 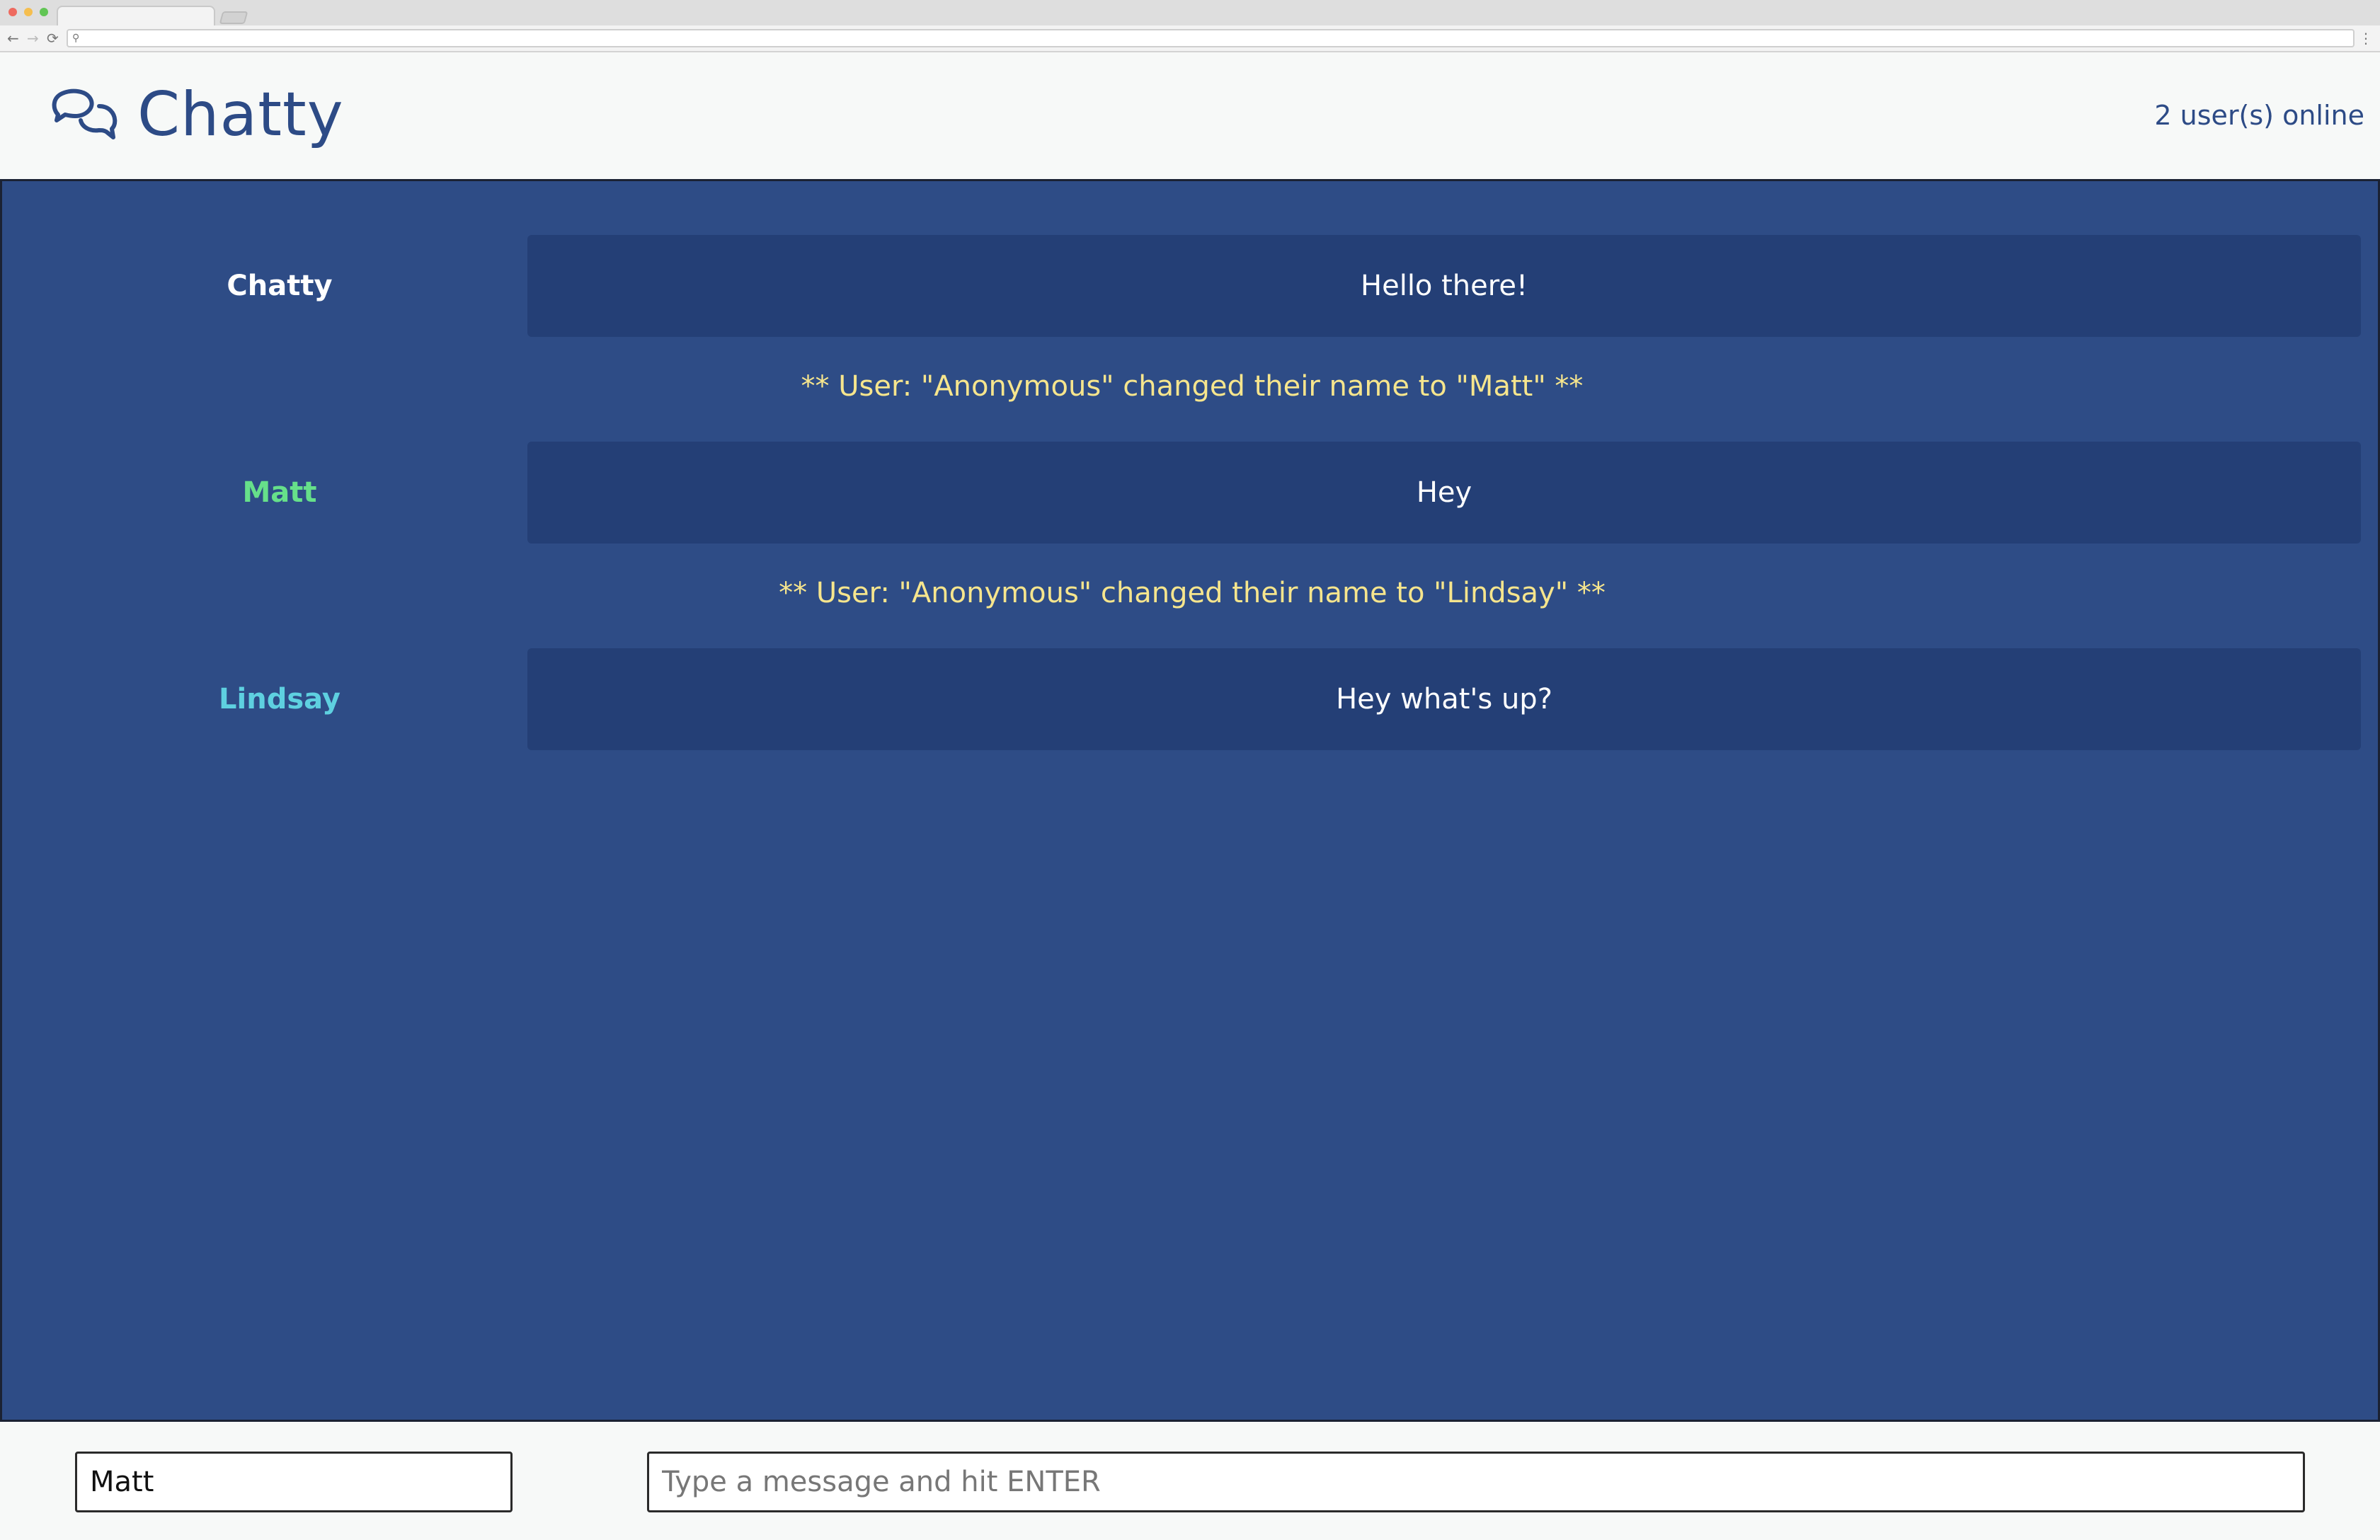 I want to click on back-arrow-icon: ←, so click(x=13, y=38).